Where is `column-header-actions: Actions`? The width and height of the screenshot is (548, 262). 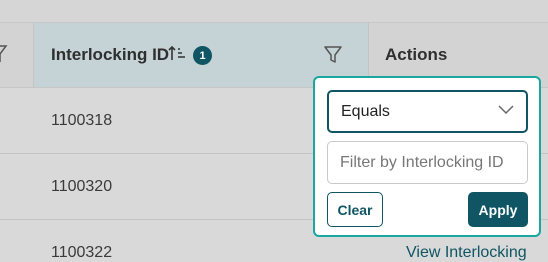
column-header-actions: Actions is located at coordinates (416, 54).